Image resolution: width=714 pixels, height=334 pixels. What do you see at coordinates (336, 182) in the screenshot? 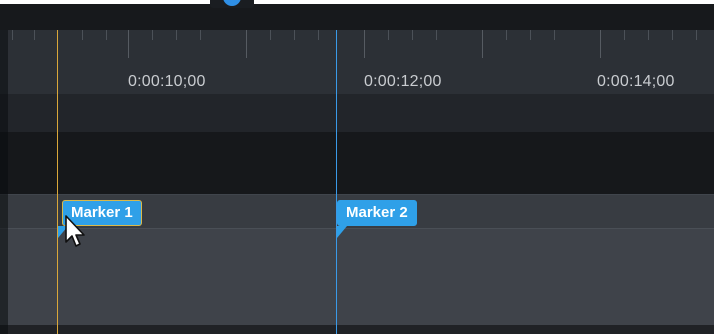
I see `marker-2-line` at bounding box center [336, 182].